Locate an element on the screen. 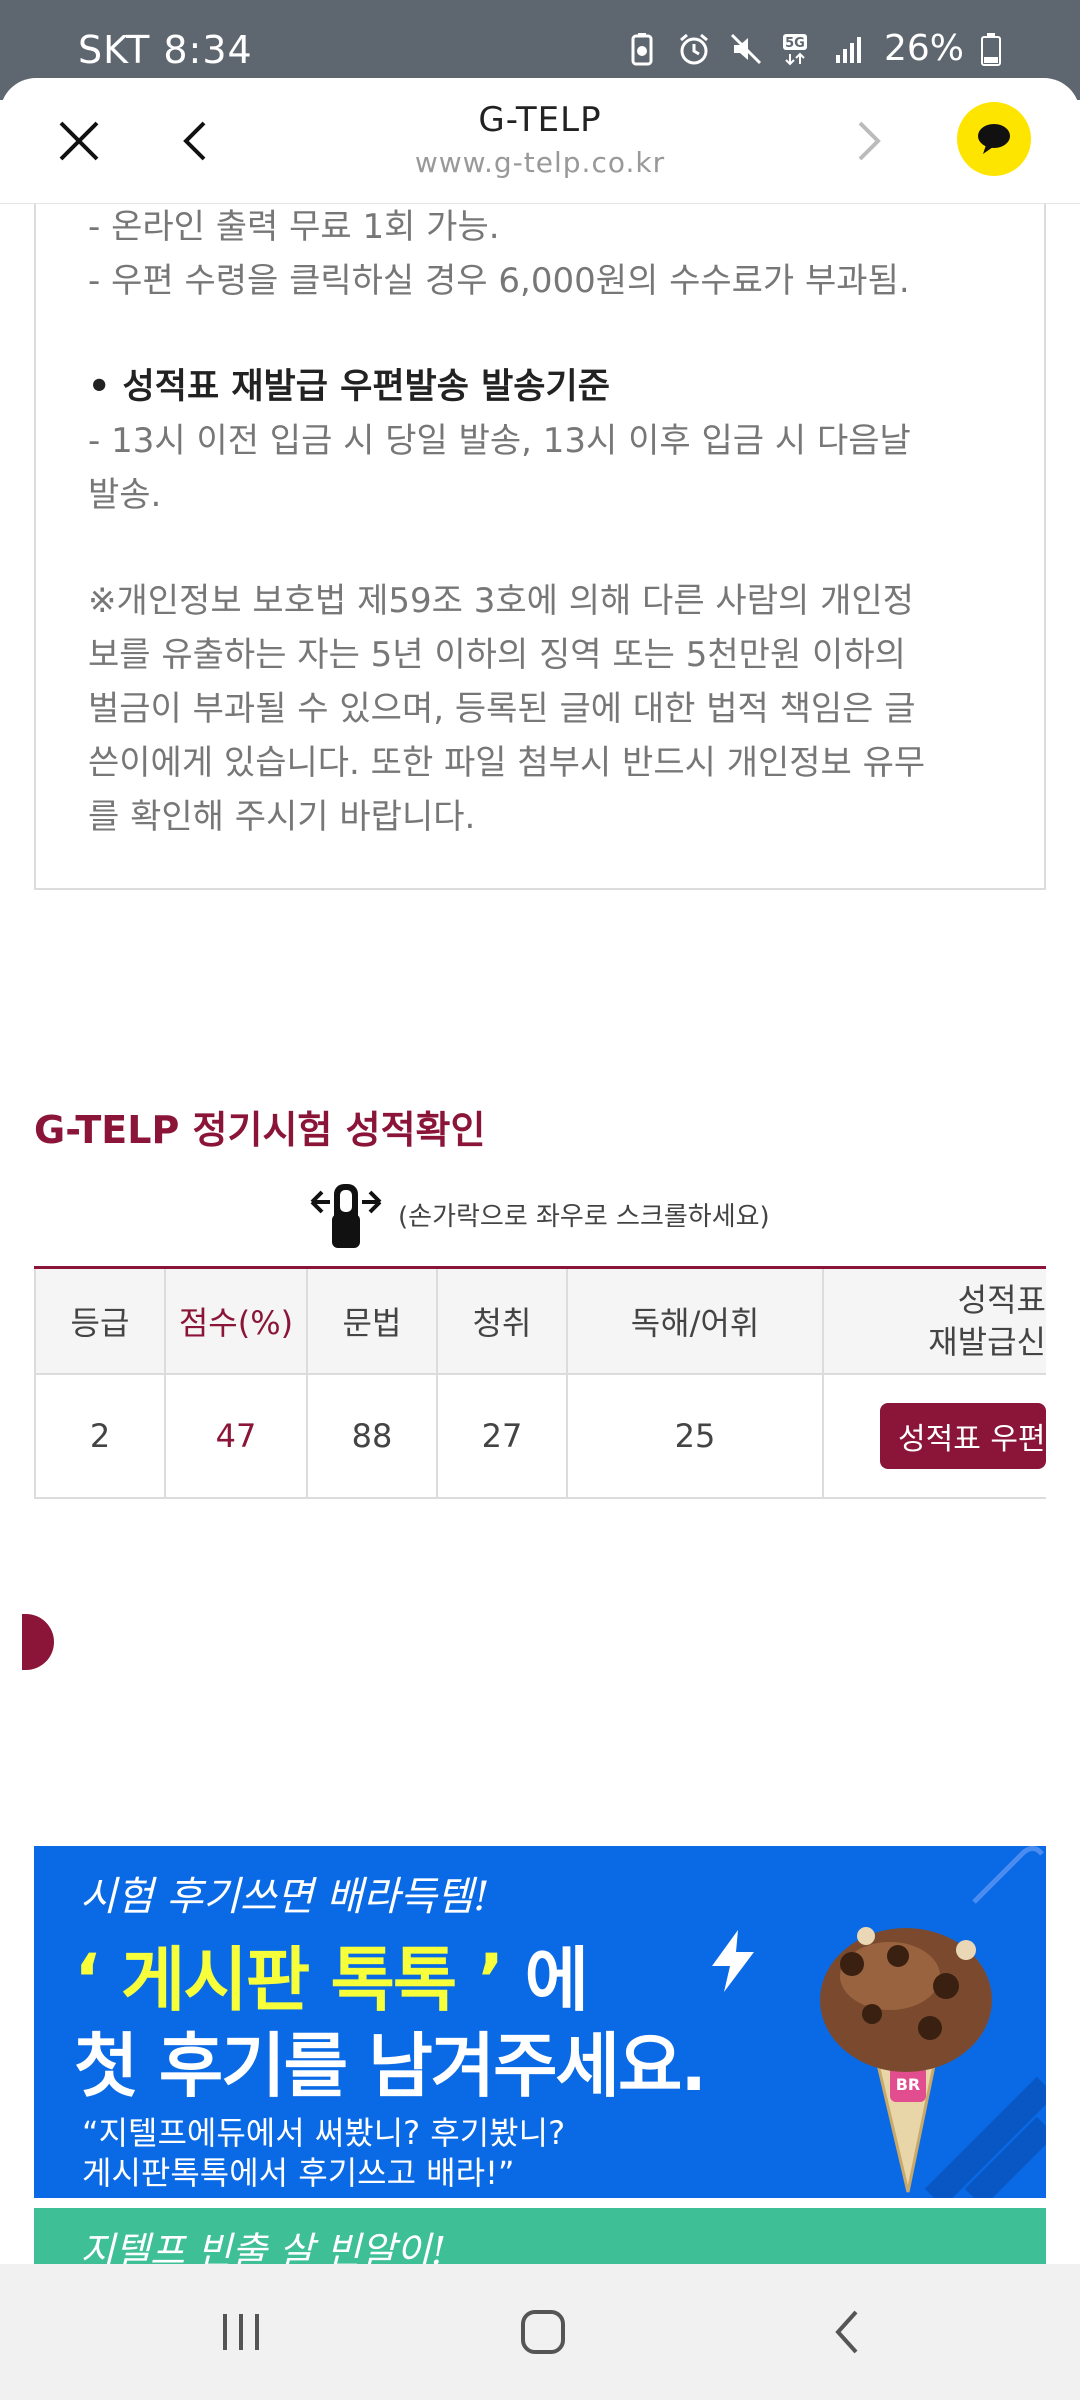 The height and width of the screenshot is (2400, 1080). banner-highlight: ‘ 게시판 톡톡 ’ is located at coordinates (289, 1980).